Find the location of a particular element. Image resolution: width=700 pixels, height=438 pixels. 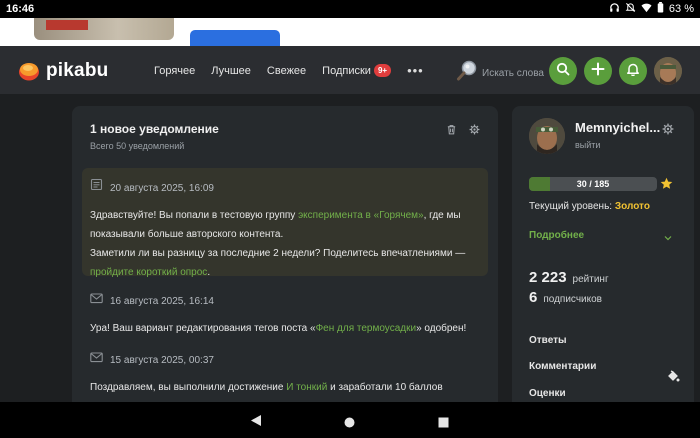

logo-icon is located at coordinates (29, 71).